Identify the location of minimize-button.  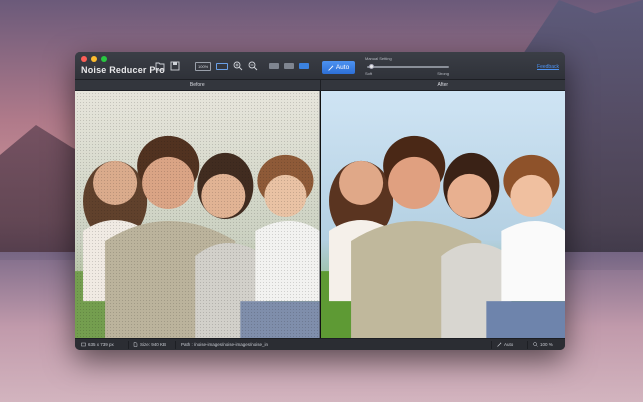
(94, 59).